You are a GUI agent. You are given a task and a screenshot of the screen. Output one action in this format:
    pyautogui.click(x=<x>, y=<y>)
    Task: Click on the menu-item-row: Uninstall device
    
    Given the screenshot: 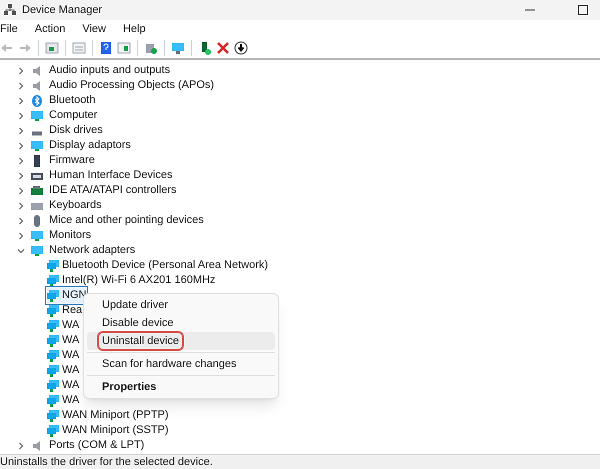 What is the action you would take?
    pyautogui.click(x=181, y=341)
    